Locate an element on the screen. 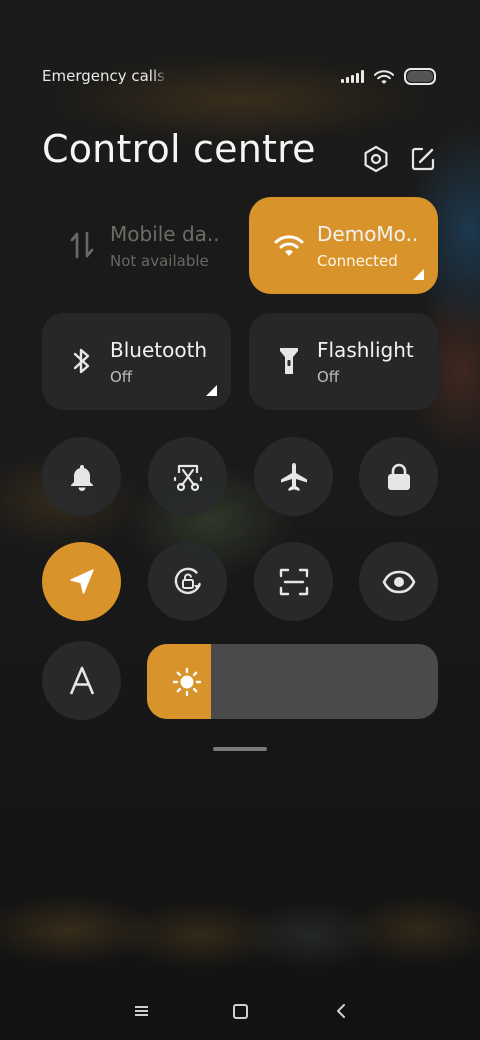  flashlight-status: Off is located at coordinates (328, 377).